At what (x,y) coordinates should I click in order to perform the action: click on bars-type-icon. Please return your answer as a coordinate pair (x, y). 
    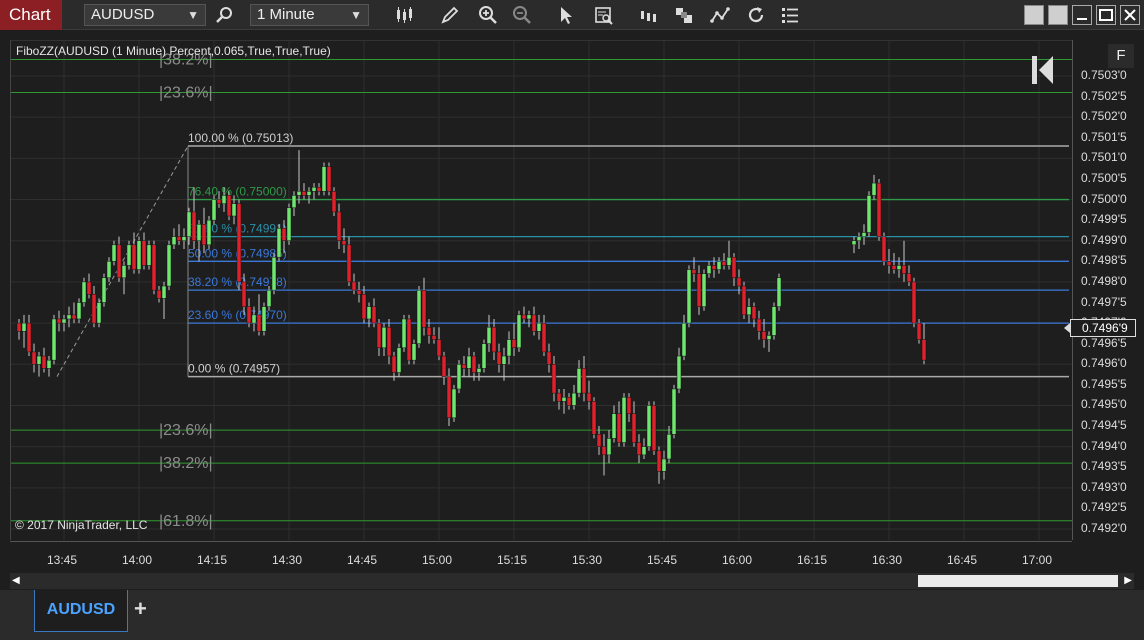
    Looking at the image, I should click on (404, 15).